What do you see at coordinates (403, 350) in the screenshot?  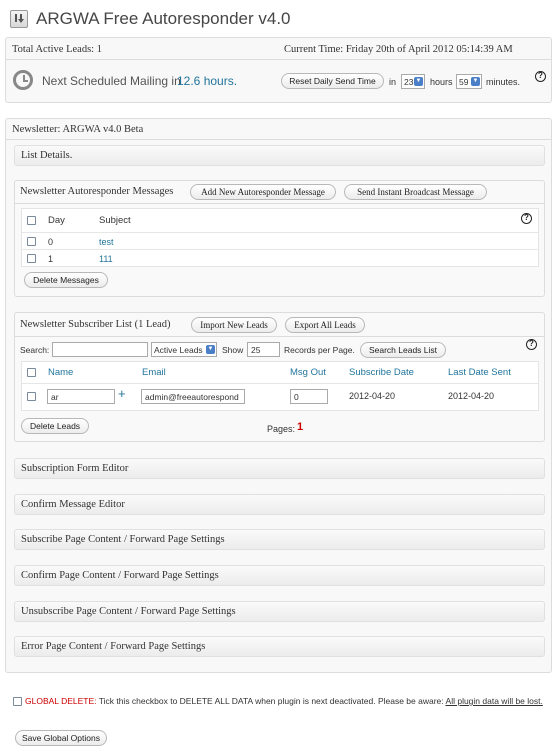 I see `search-leads-button: Search Leads List` at bounding box center [403, 350].